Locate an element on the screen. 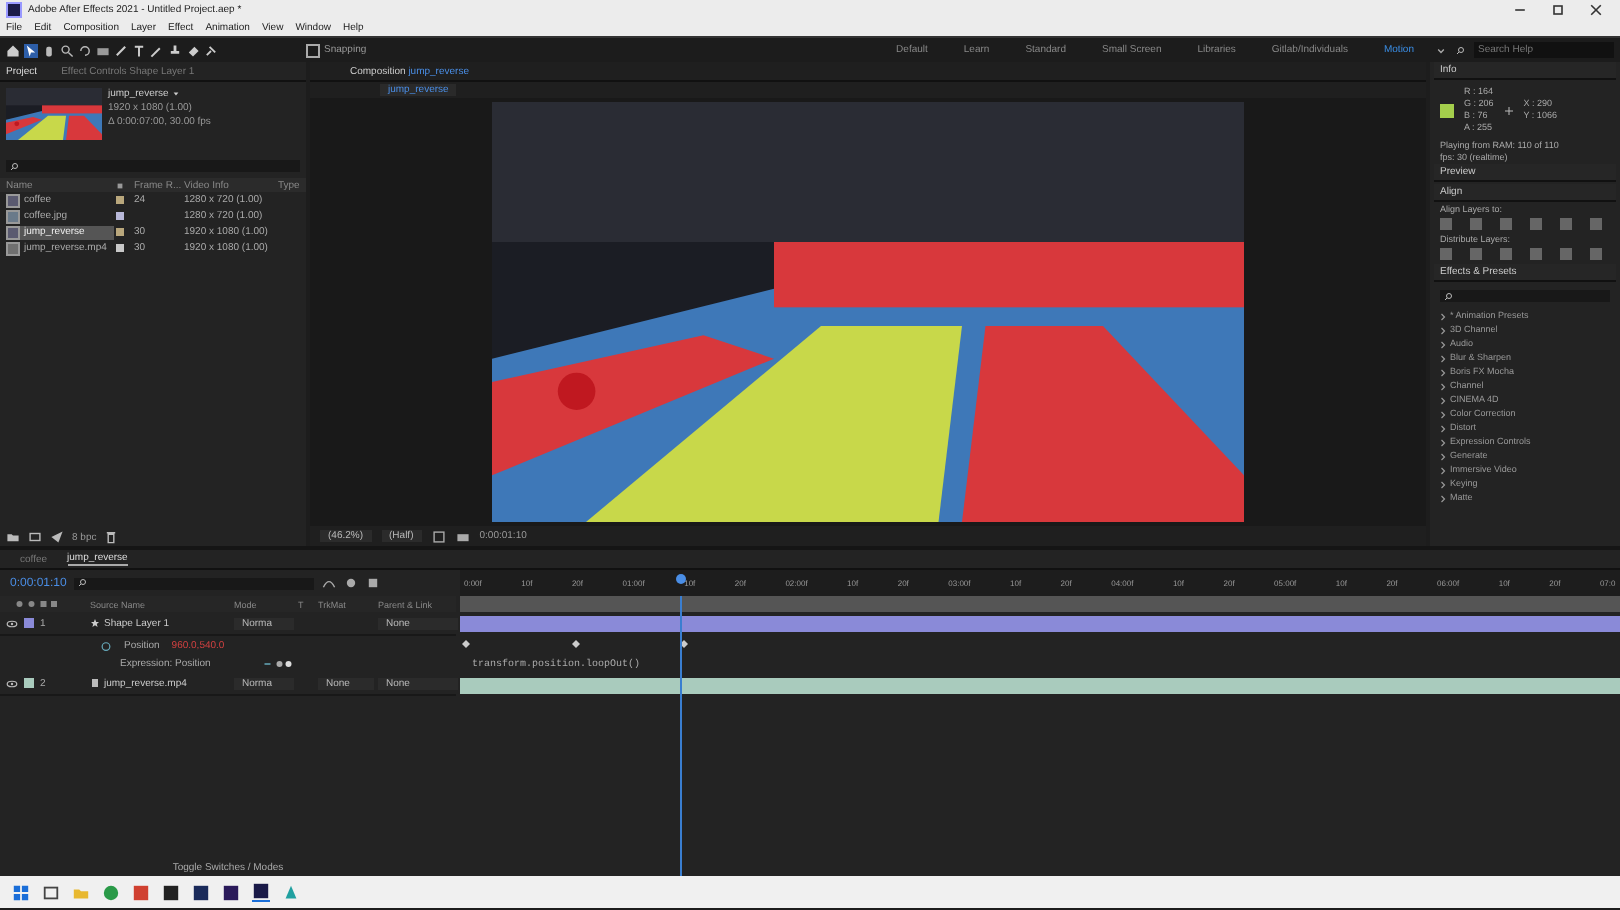 The image size is (1620, 910). effects-search-field is located at coordinates (1525, 296).